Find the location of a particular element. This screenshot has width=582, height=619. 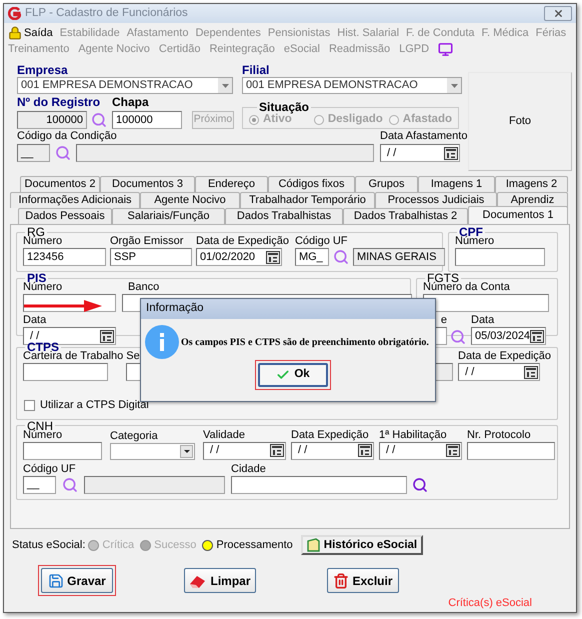

date-field: 05/03/2024 is located at coordinates (508, 336).